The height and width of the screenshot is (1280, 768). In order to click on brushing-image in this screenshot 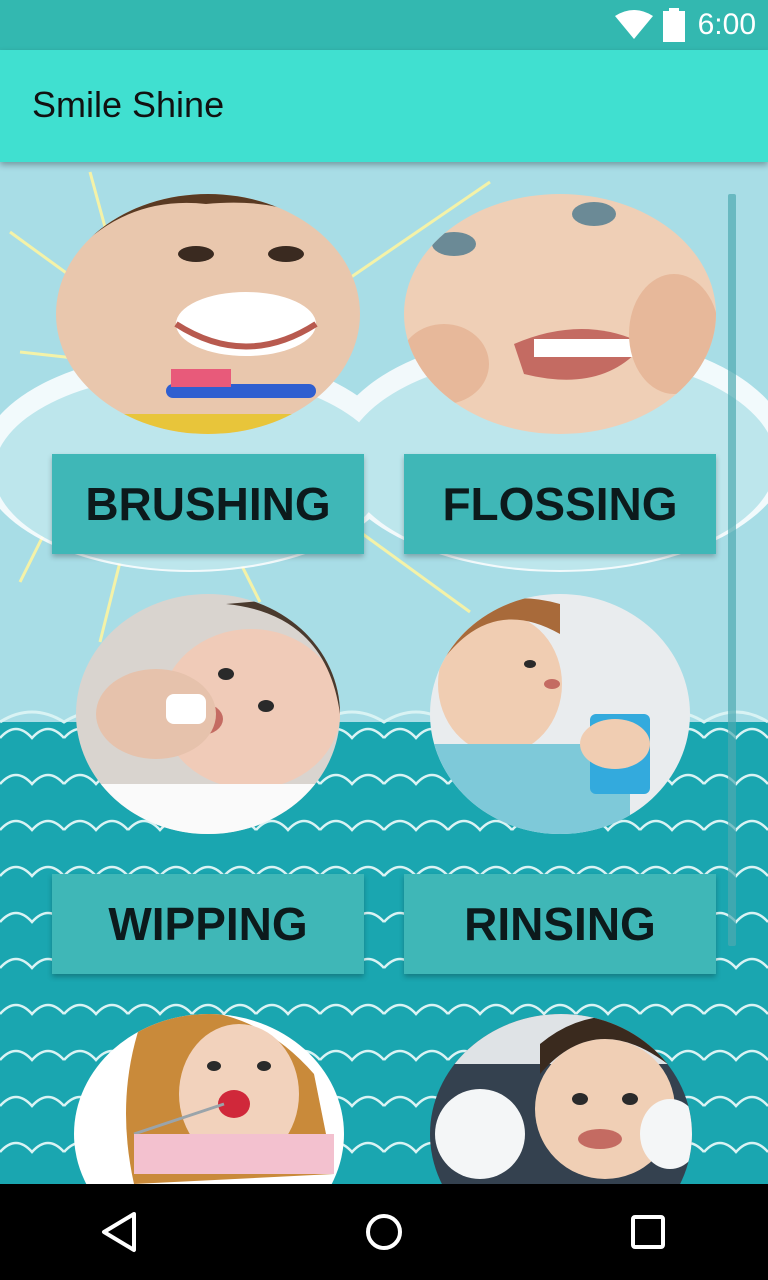, I will do `click(208, 314)`.